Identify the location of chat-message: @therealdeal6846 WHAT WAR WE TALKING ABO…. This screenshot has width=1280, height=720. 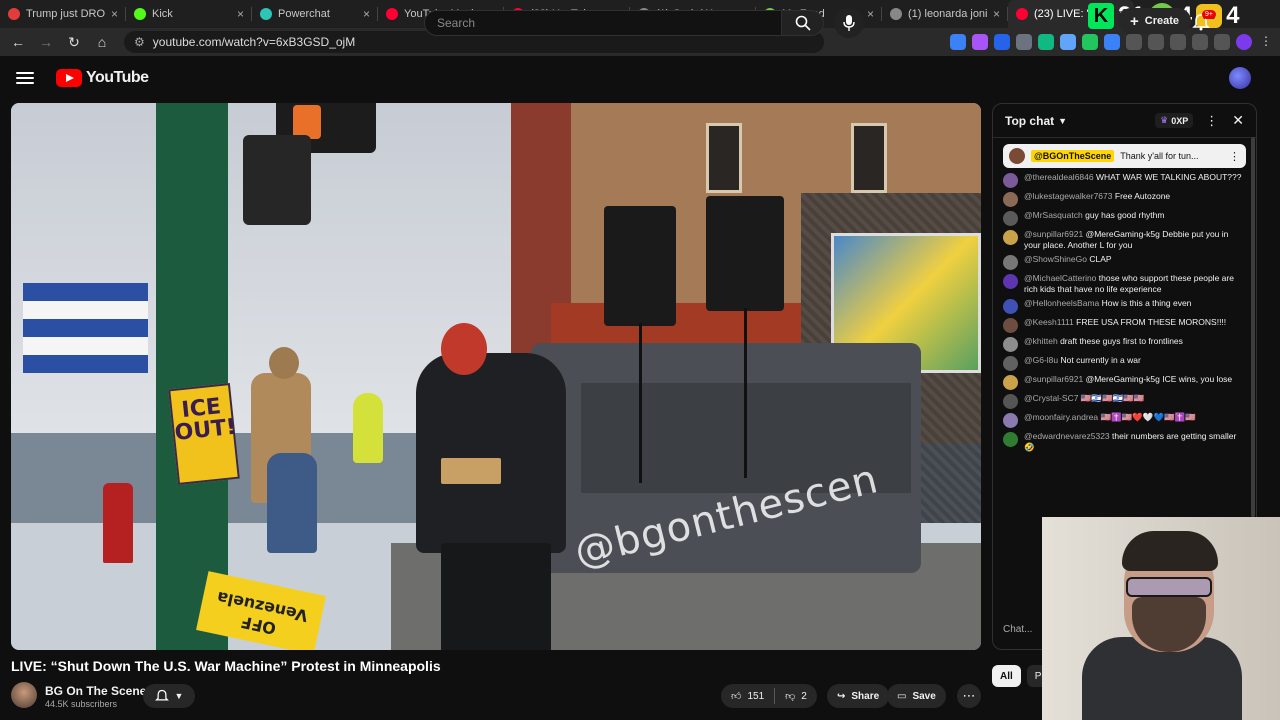
(1124, 180).